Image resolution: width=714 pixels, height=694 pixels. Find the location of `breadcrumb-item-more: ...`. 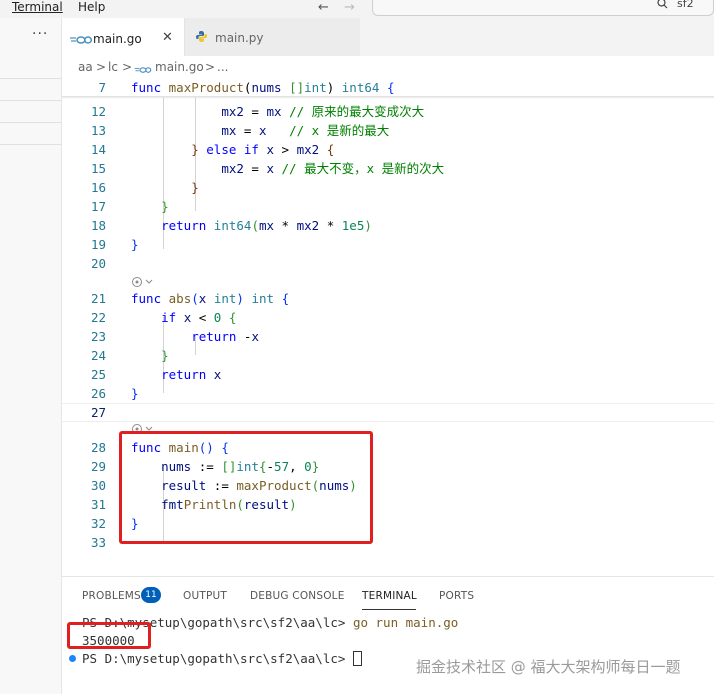

breadcrumb-item-more: ... is located at coordinates (222, 67).